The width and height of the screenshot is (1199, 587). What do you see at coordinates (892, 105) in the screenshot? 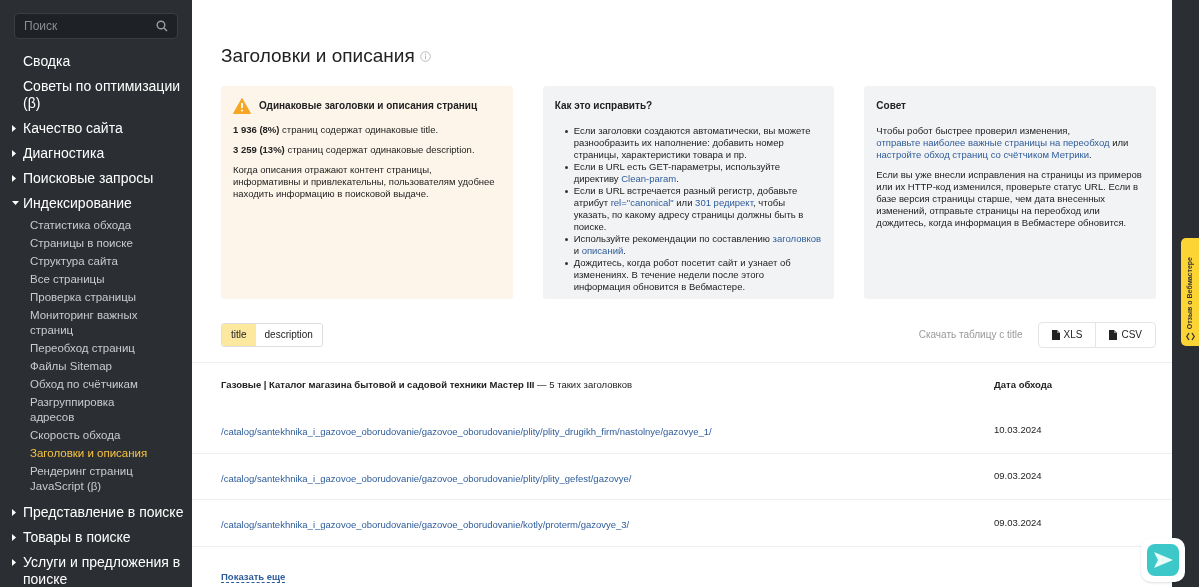
I see `card-title: Совет` at bounding box center [892, 105].